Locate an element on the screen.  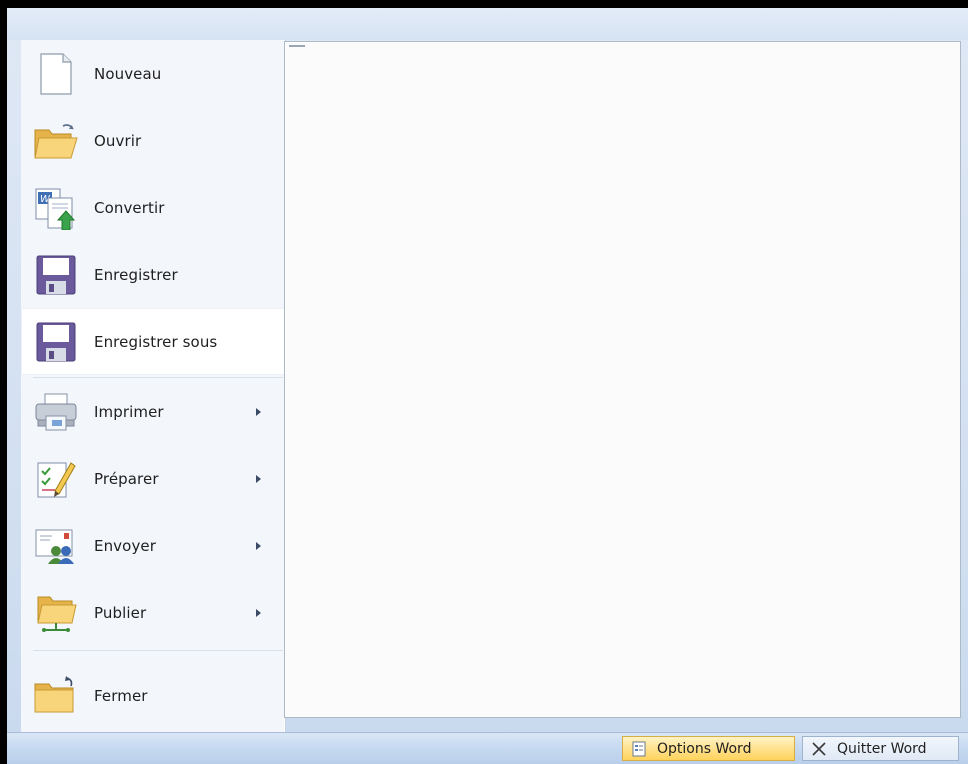
publish-folder-icon is located at coordinates (56, 613).